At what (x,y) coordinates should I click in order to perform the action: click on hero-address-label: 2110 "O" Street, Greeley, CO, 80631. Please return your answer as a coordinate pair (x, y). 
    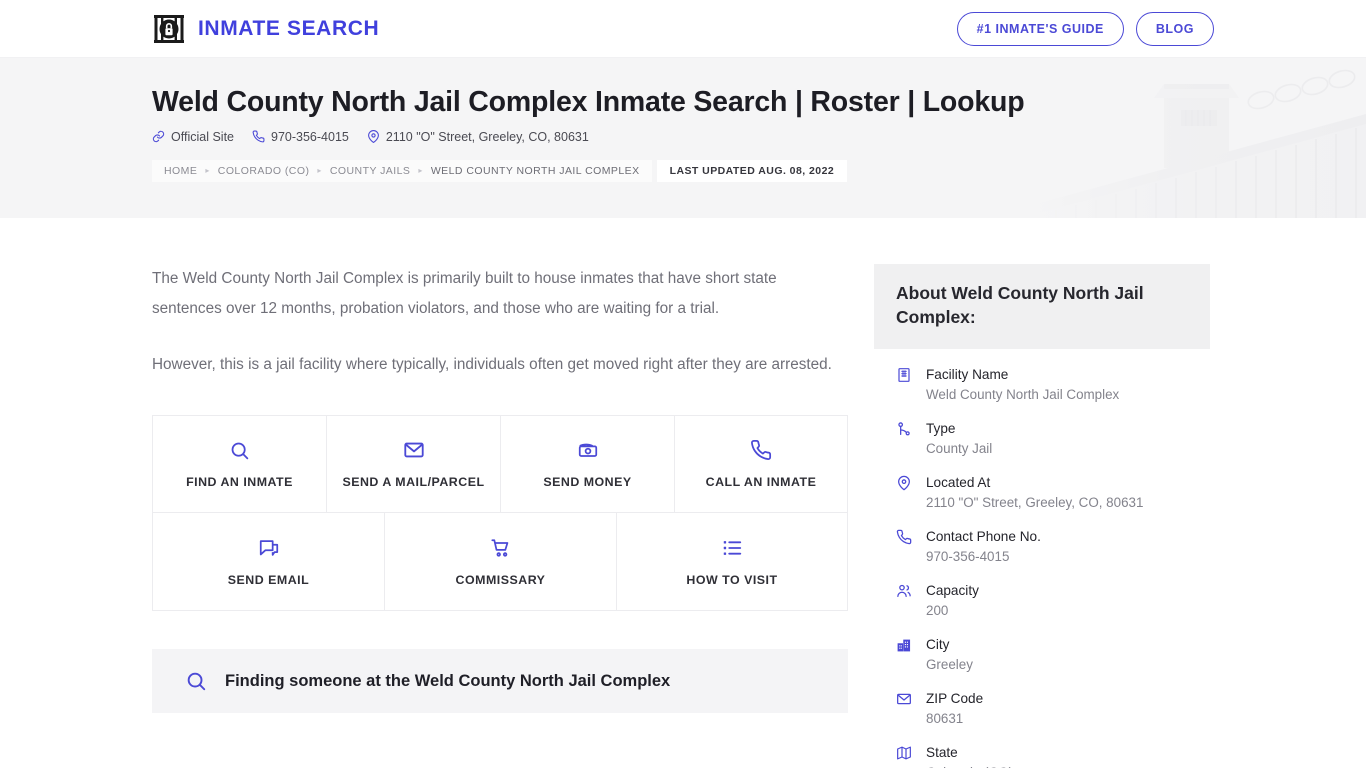
    Looking at the image, I should click on (487, 136).